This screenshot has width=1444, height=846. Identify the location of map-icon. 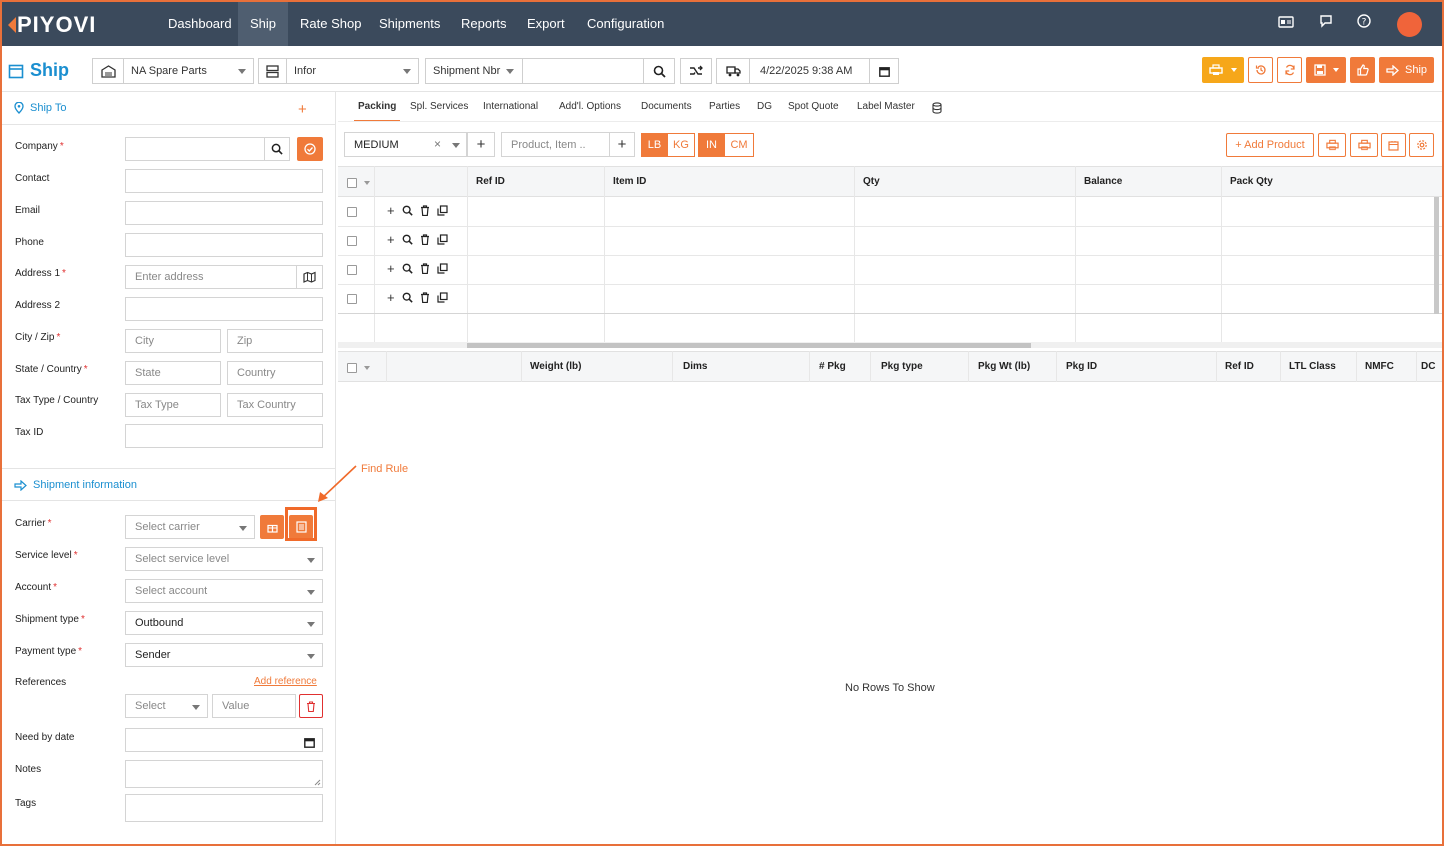
(309, 277).